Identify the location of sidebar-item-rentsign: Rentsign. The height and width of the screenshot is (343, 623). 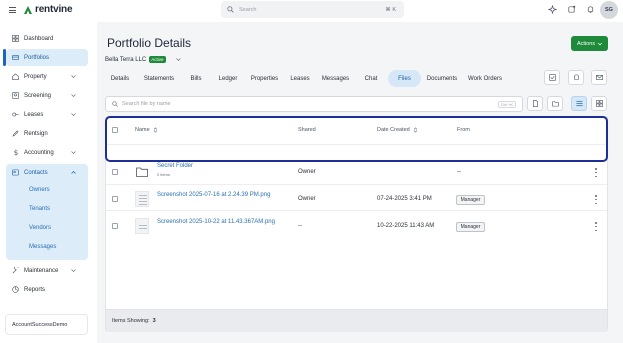
(47, 133).